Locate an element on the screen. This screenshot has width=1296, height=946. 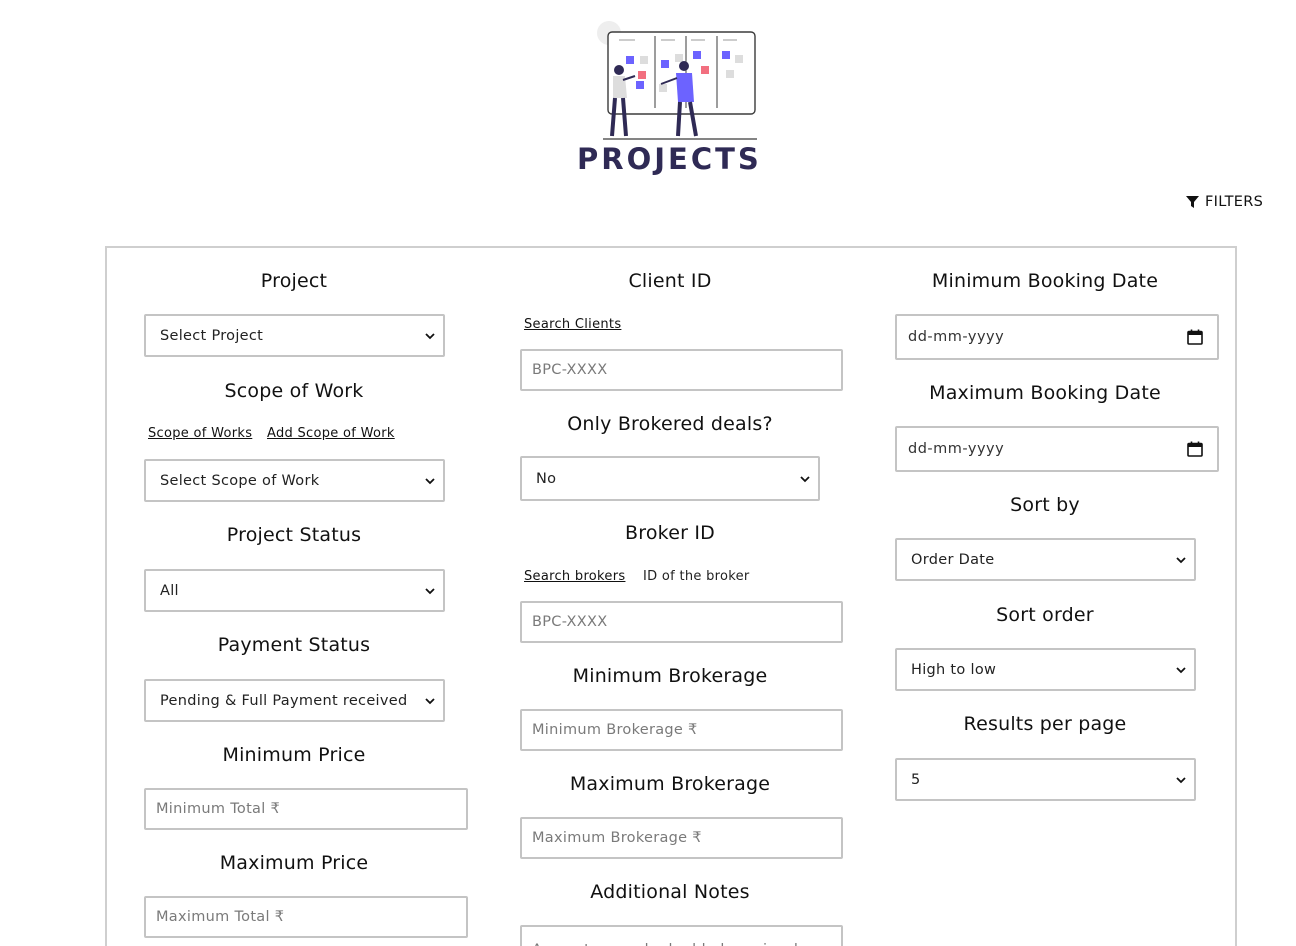
min-brokerage-input is located at coordinates (681, 730).